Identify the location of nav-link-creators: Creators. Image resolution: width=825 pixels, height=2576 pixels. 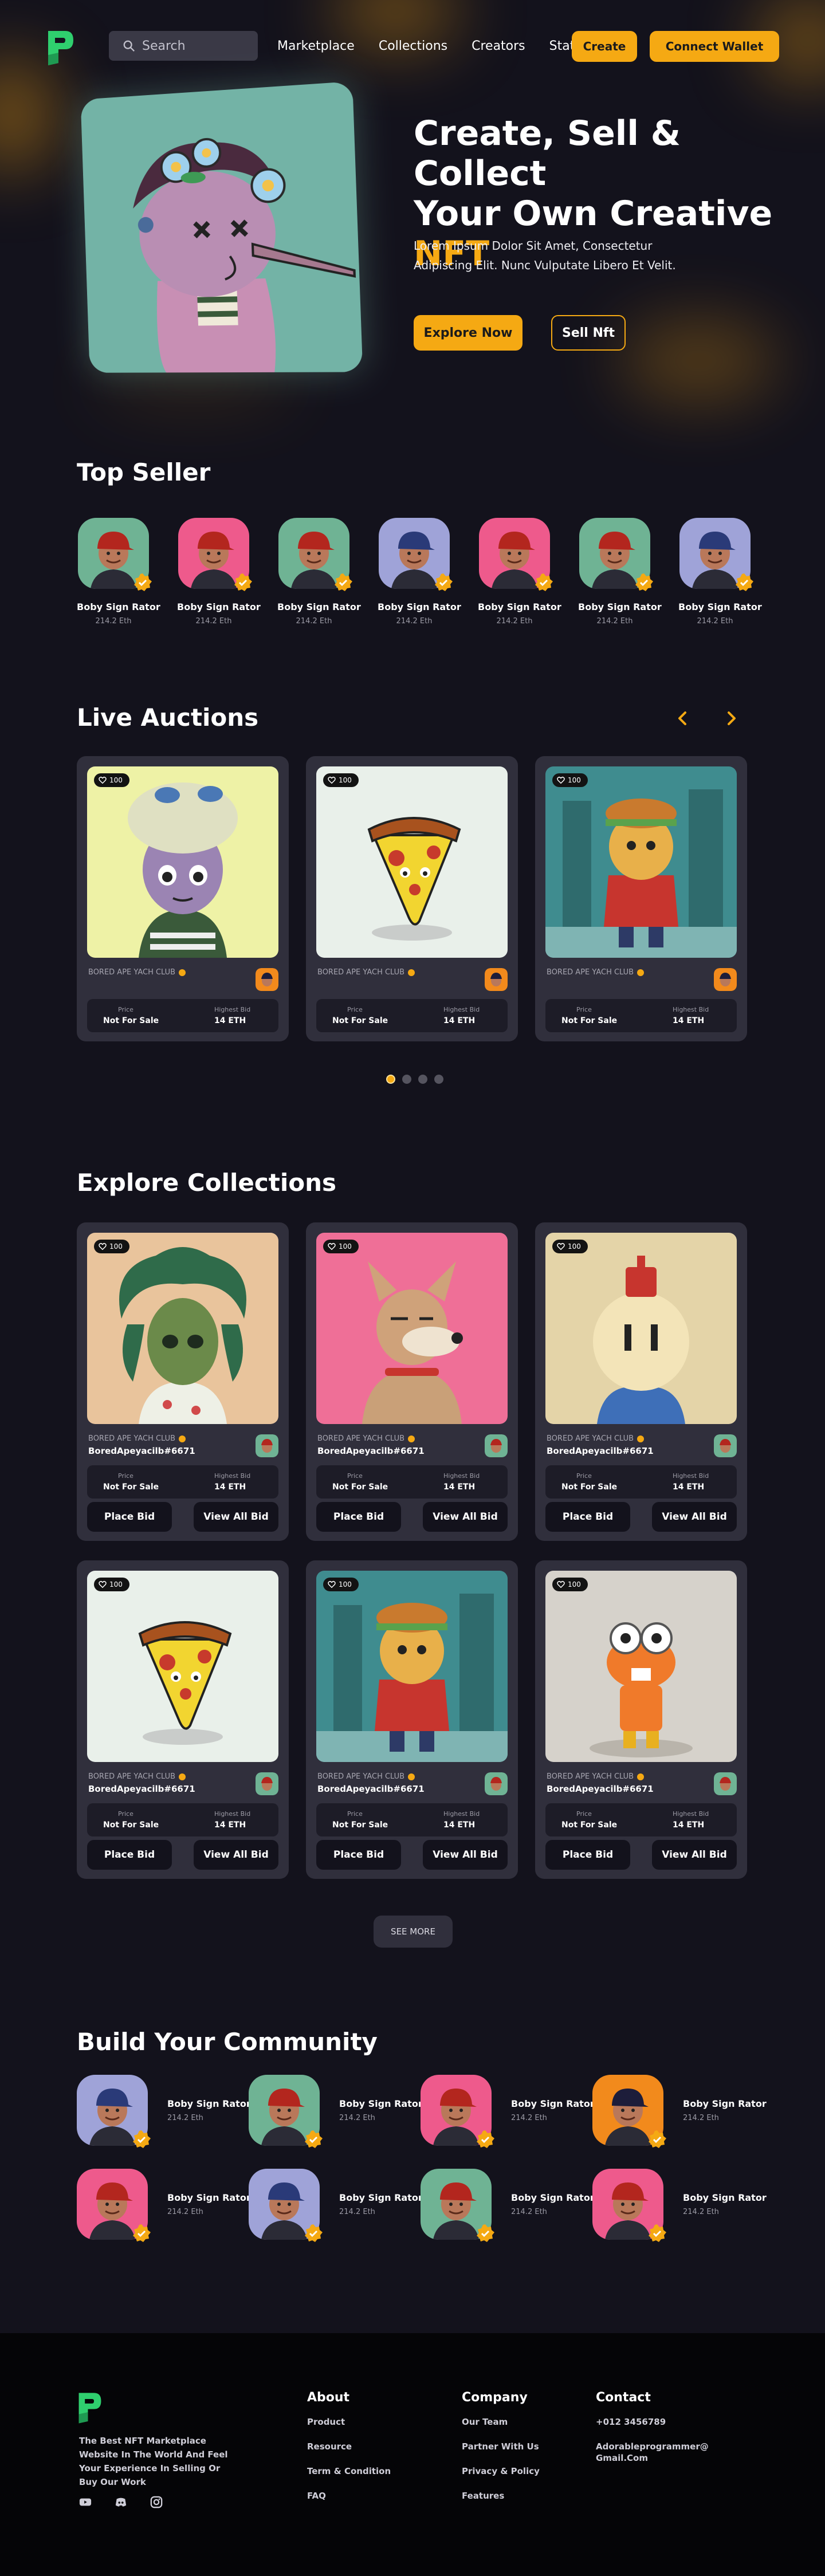
(498, 46).